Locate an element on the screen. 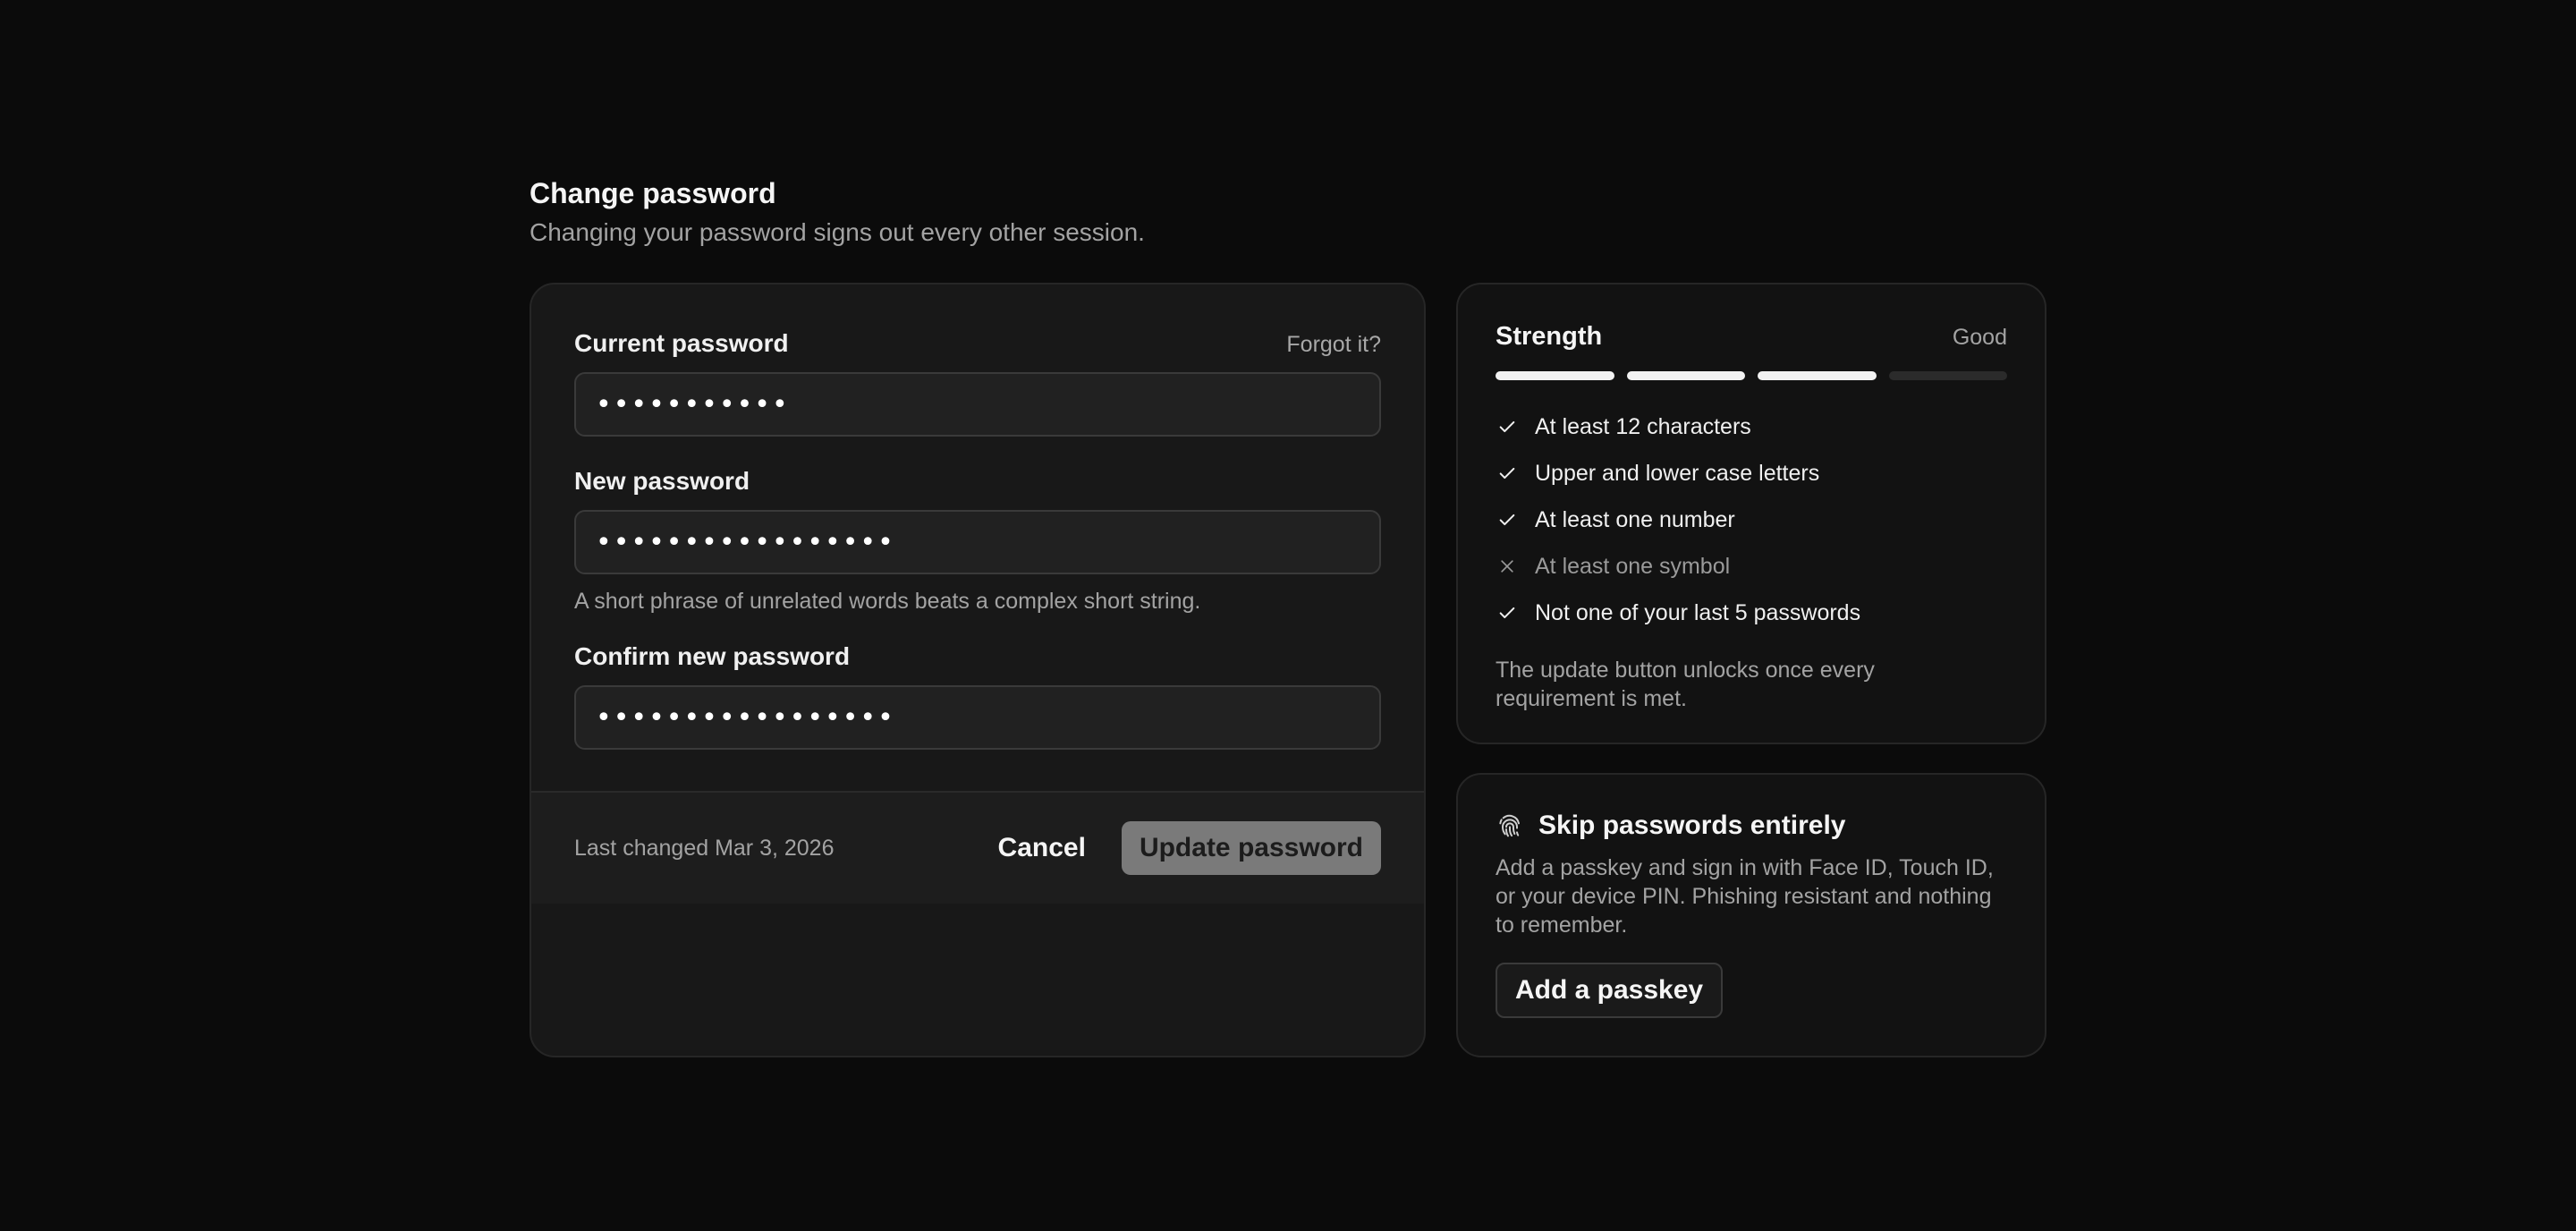 This screenshot has height=1231, width=2576. current-password-input: ••••••••••• is located at coordinates (977, 404).